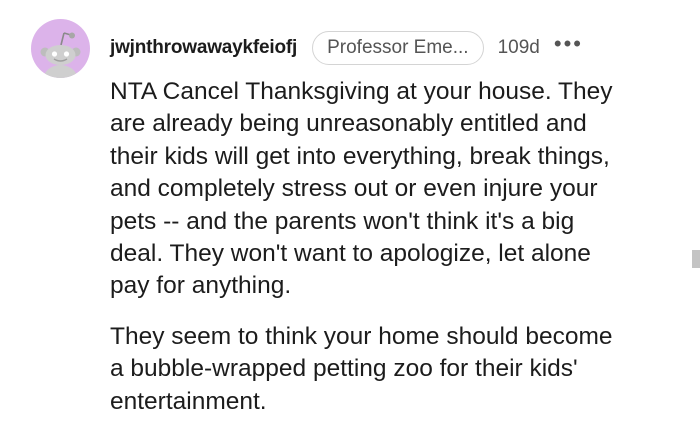 The height and width of the screenshot is (437, 700). Describe the element at coordinates (696, 259) in the screenshot. I see `scrollbar-thumb` at that location.